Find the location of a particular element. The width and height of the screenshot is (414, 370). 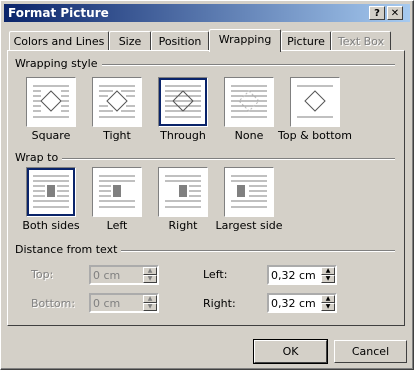

right-label: Right: is located at coordinates (219, 303).